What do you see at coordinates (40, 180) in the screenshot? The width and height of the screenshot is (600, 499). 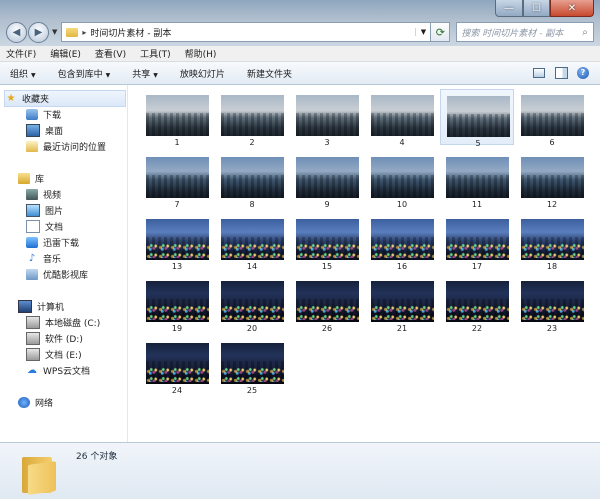 I see `sidebar-item-label: 库` at bounding box center [40, 180].